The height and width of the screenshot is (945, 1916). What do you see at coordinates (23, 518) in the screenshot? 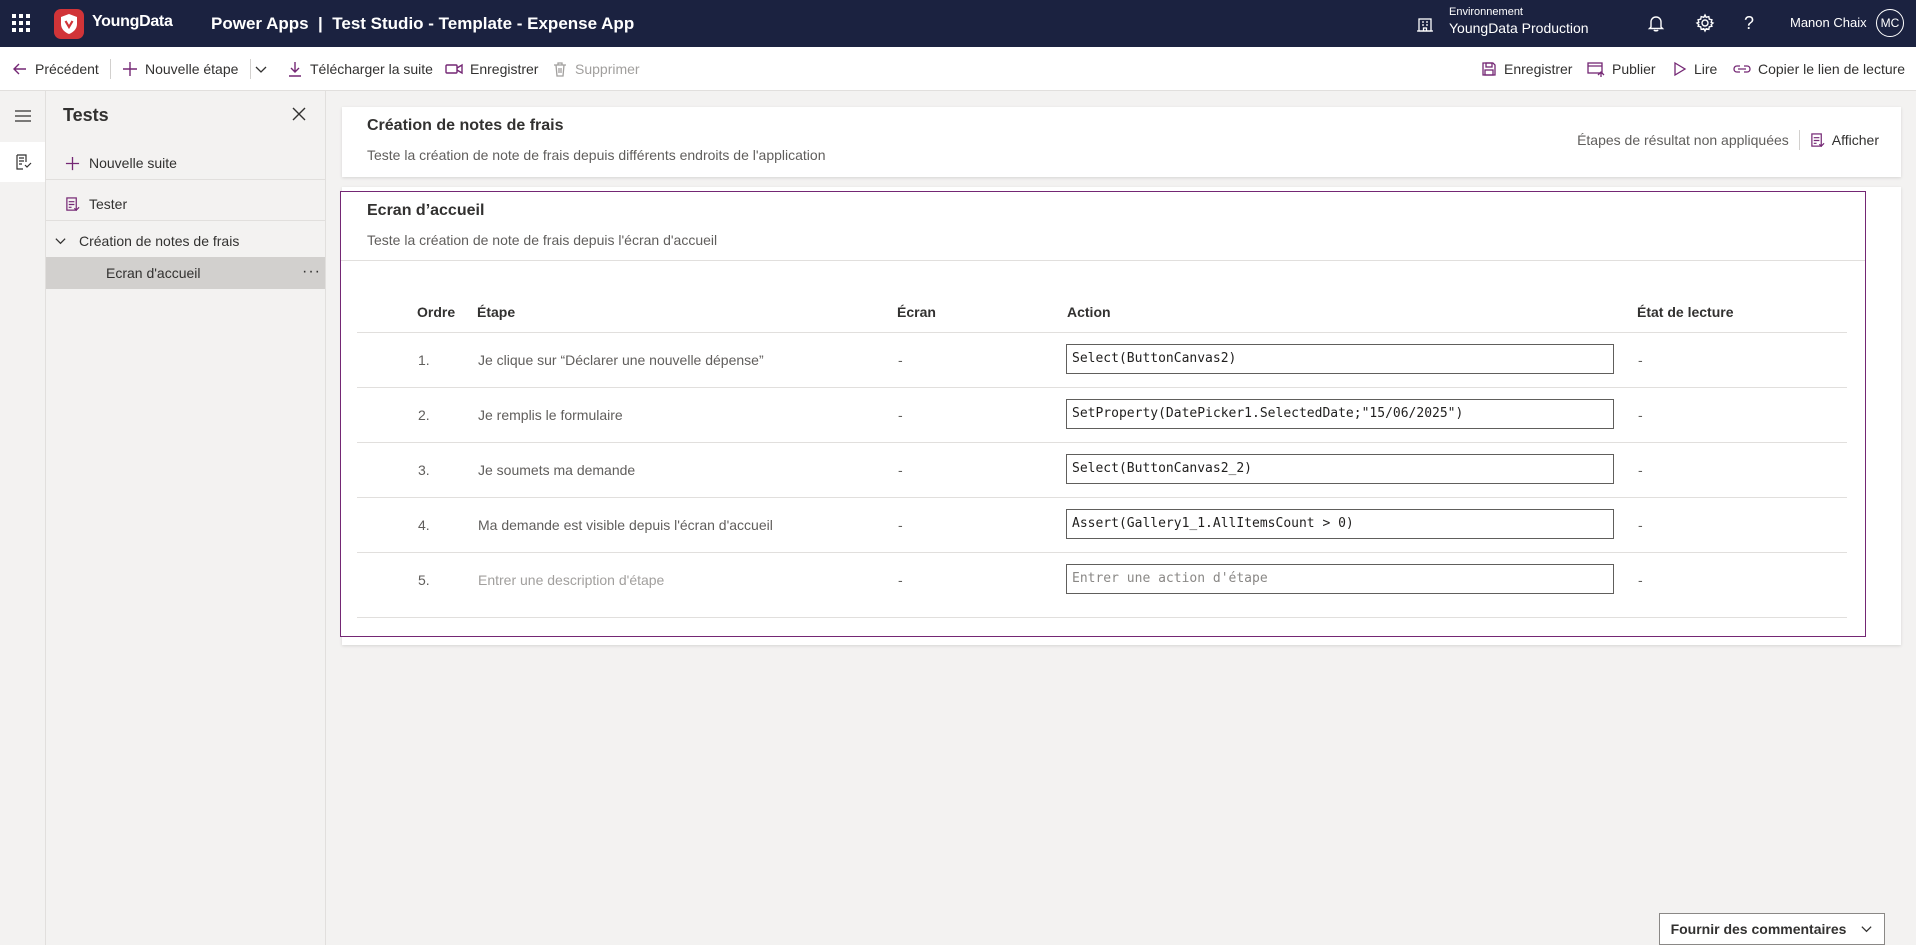
I see `left-rail` at bounding box center [23, 518].